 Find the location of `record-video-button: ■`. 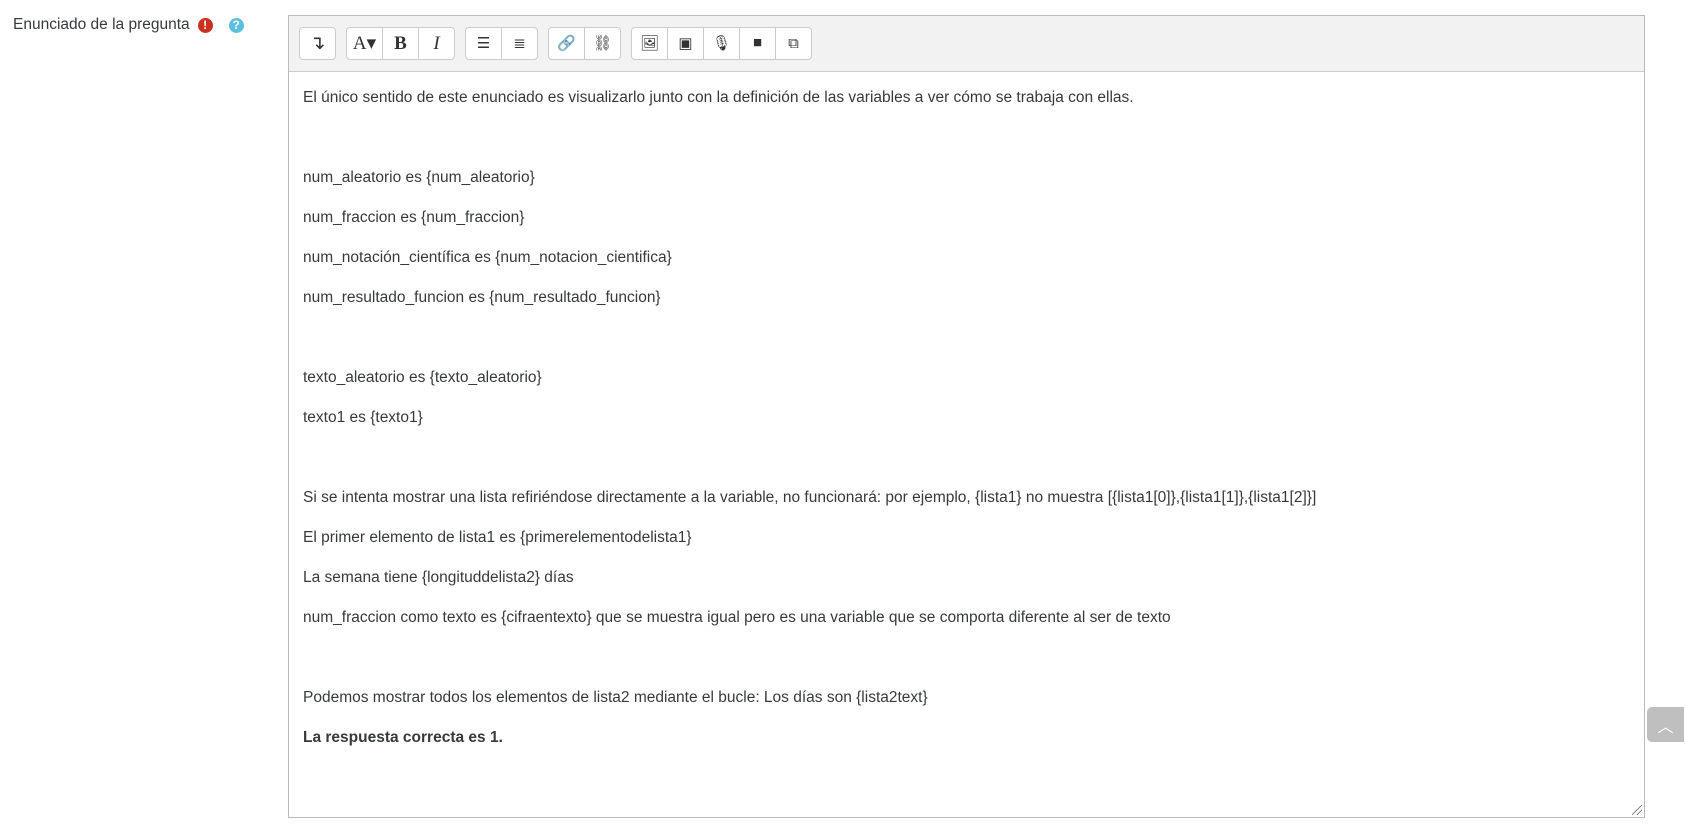

record-video-button: ■ is located at coordinates (758, 43).